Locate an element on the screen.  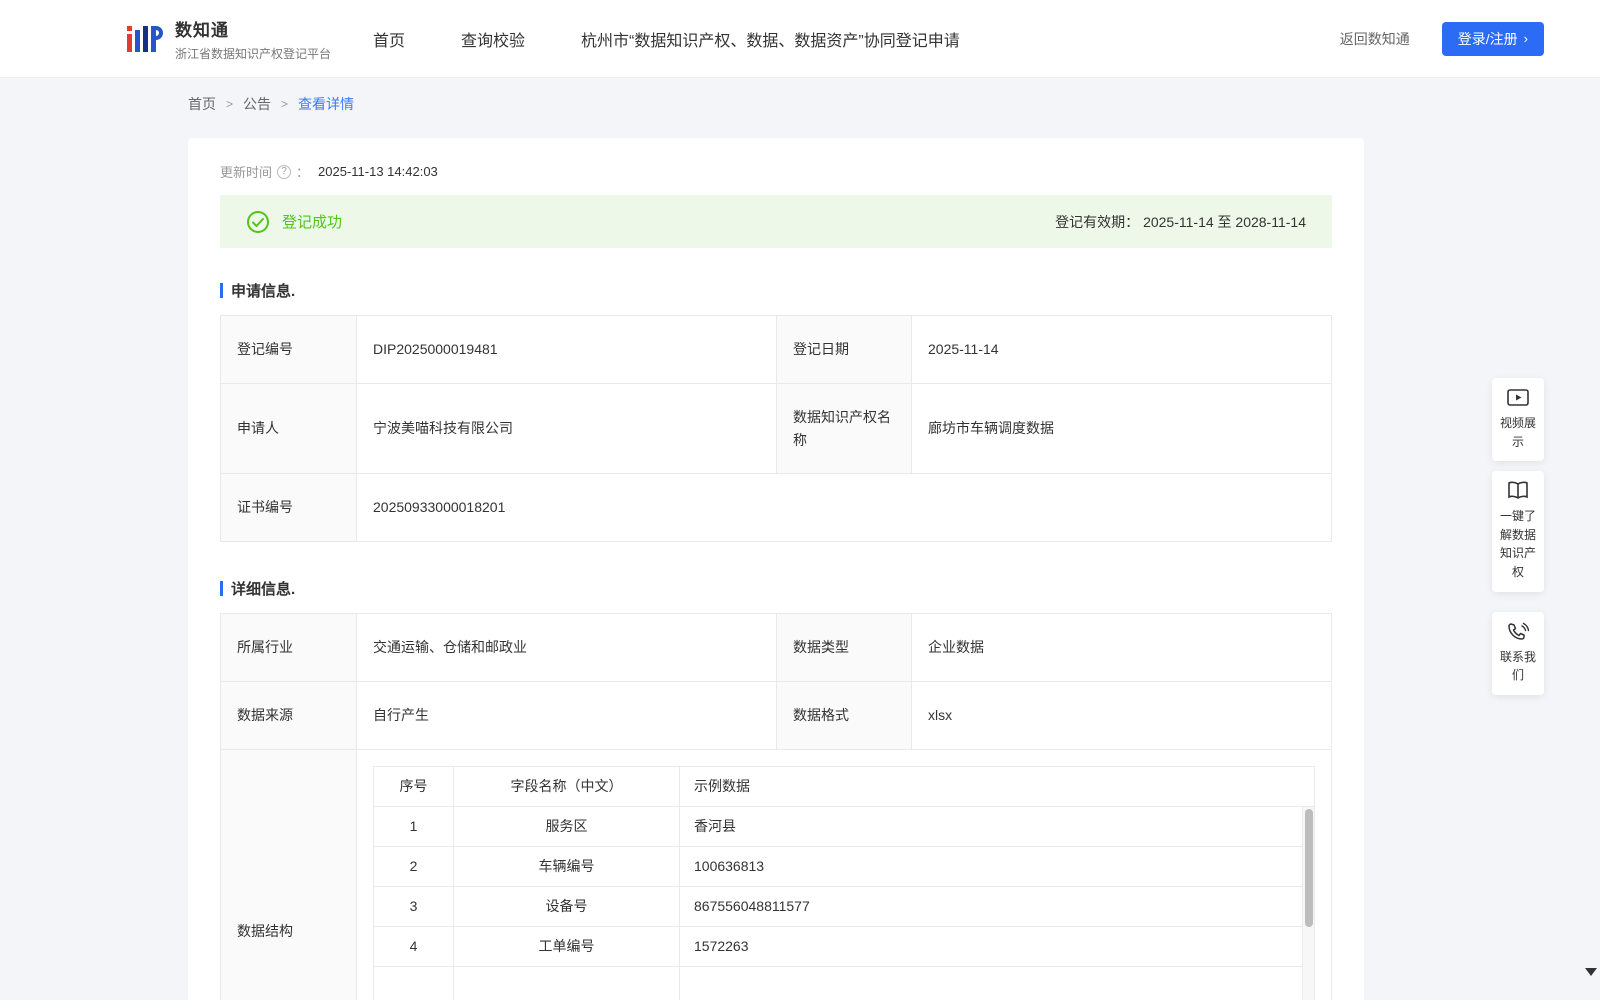
section-application-info: 申请信息. is located at coordinates (776, 290).